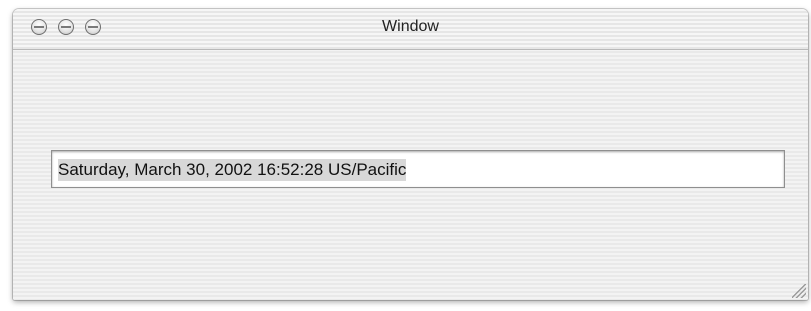  I want to click on title-bar: Window, so click(410, 29).